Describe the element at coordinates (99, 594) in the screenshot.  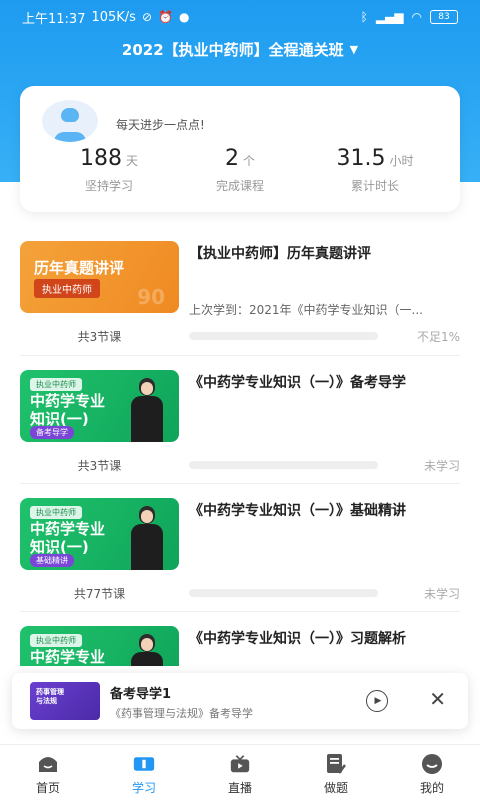
I see `lesson-count: 共77节课` at that location.